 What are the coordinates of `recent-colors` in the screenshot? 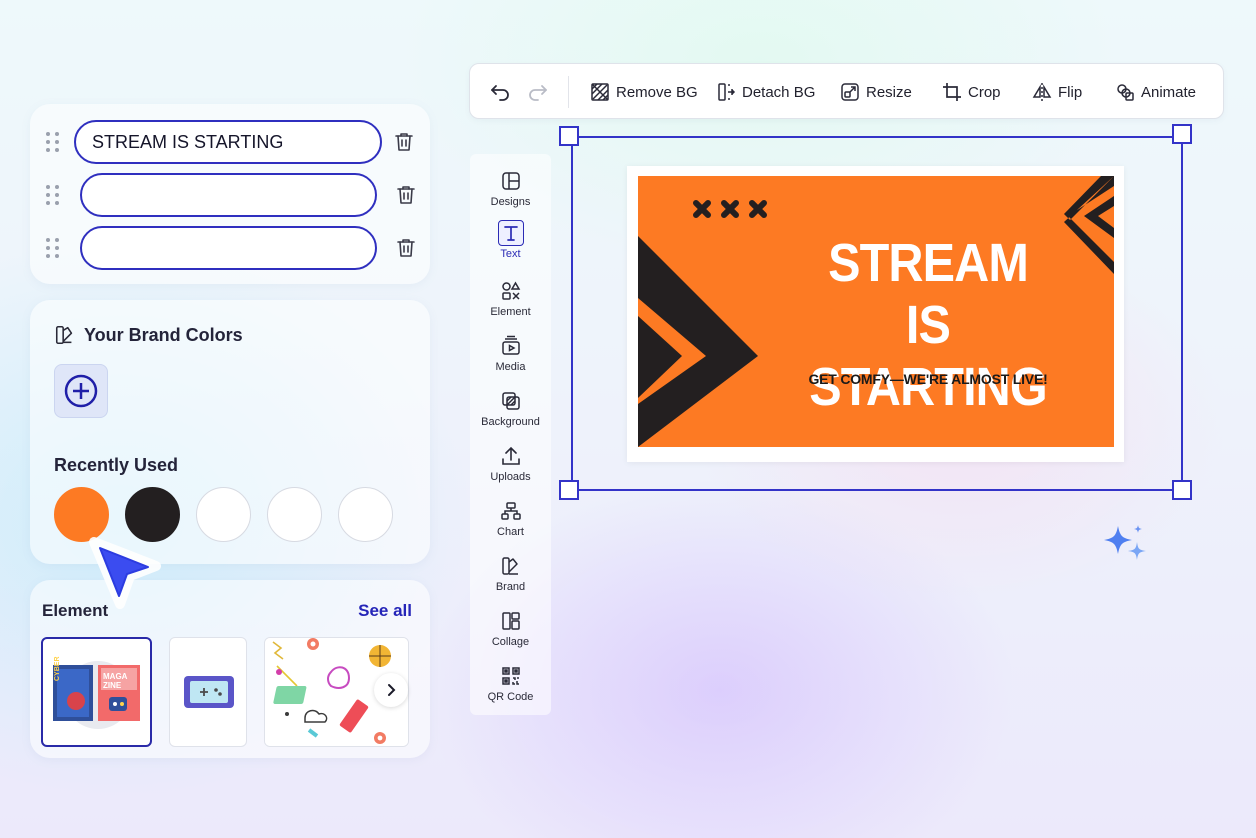 It's located at (223, 514).